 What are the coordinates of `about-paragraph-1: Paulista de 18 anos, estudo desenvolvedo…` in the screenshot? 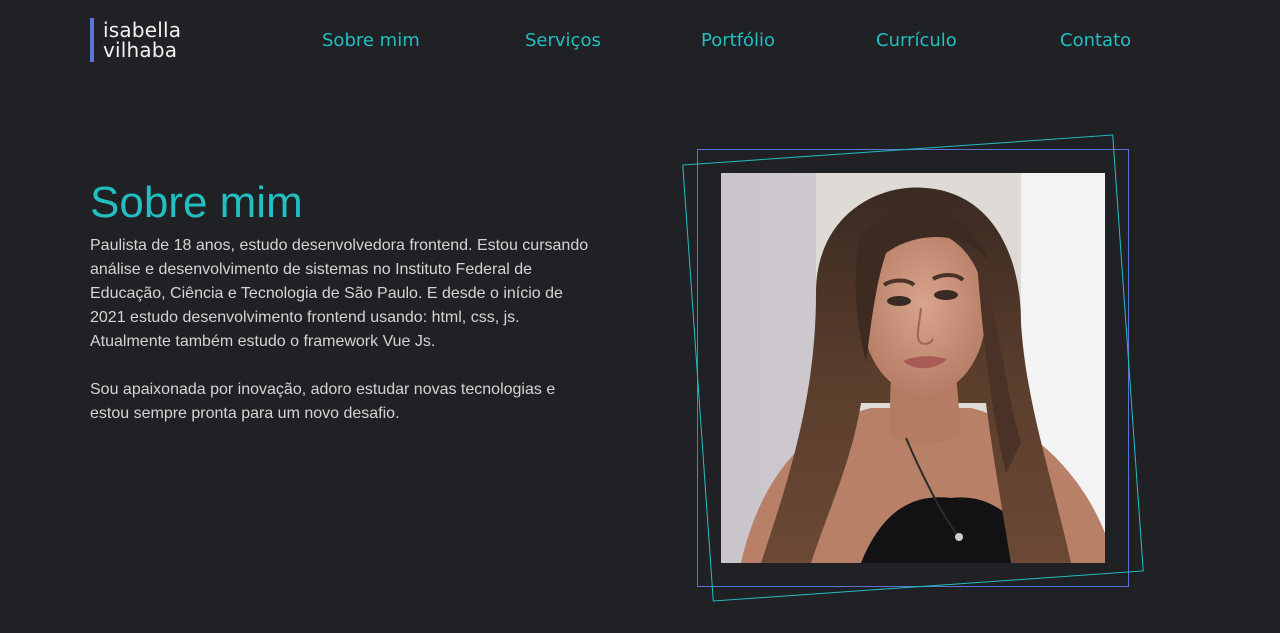 It's located at (339, 293).